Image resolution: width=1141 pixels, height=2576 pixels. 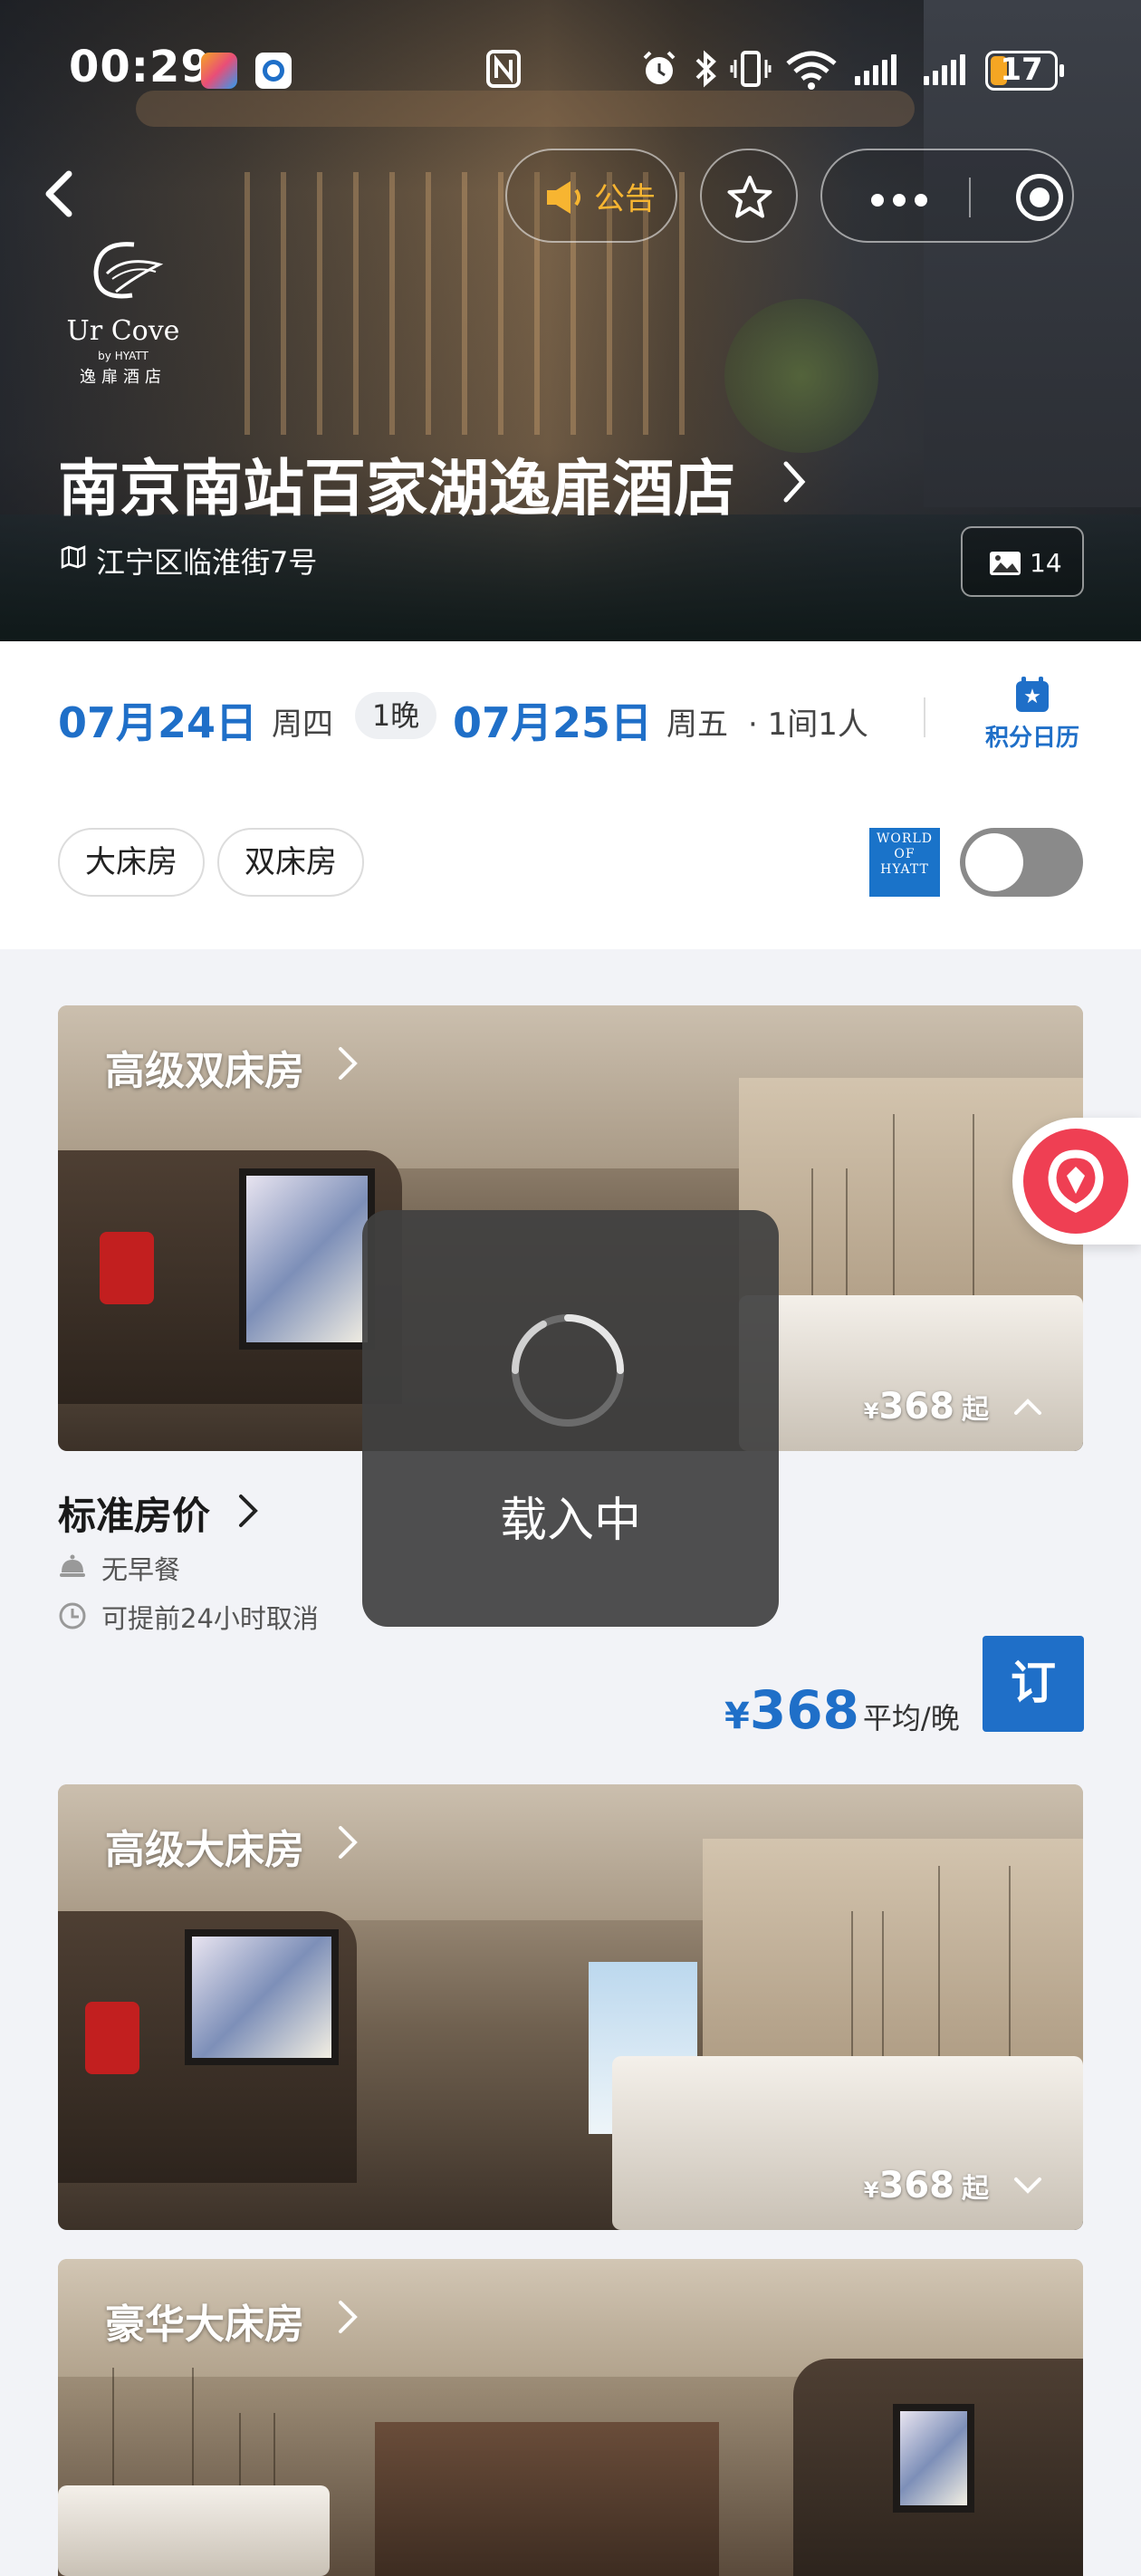 I want to click on checkin-date: 07月24日, so click(x=157, y=720).